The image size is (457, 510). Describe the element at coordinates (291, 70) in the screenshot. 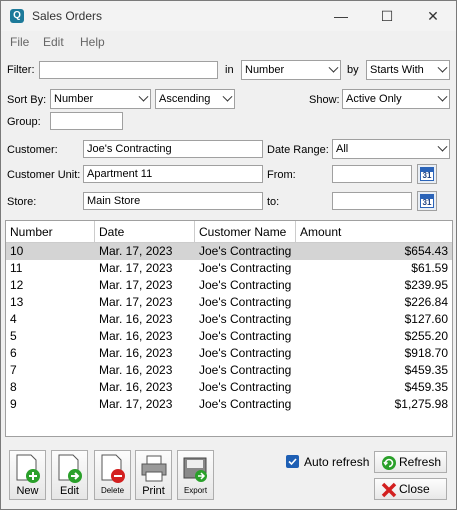

I see `filter-field-dropdown: Number` at that location.